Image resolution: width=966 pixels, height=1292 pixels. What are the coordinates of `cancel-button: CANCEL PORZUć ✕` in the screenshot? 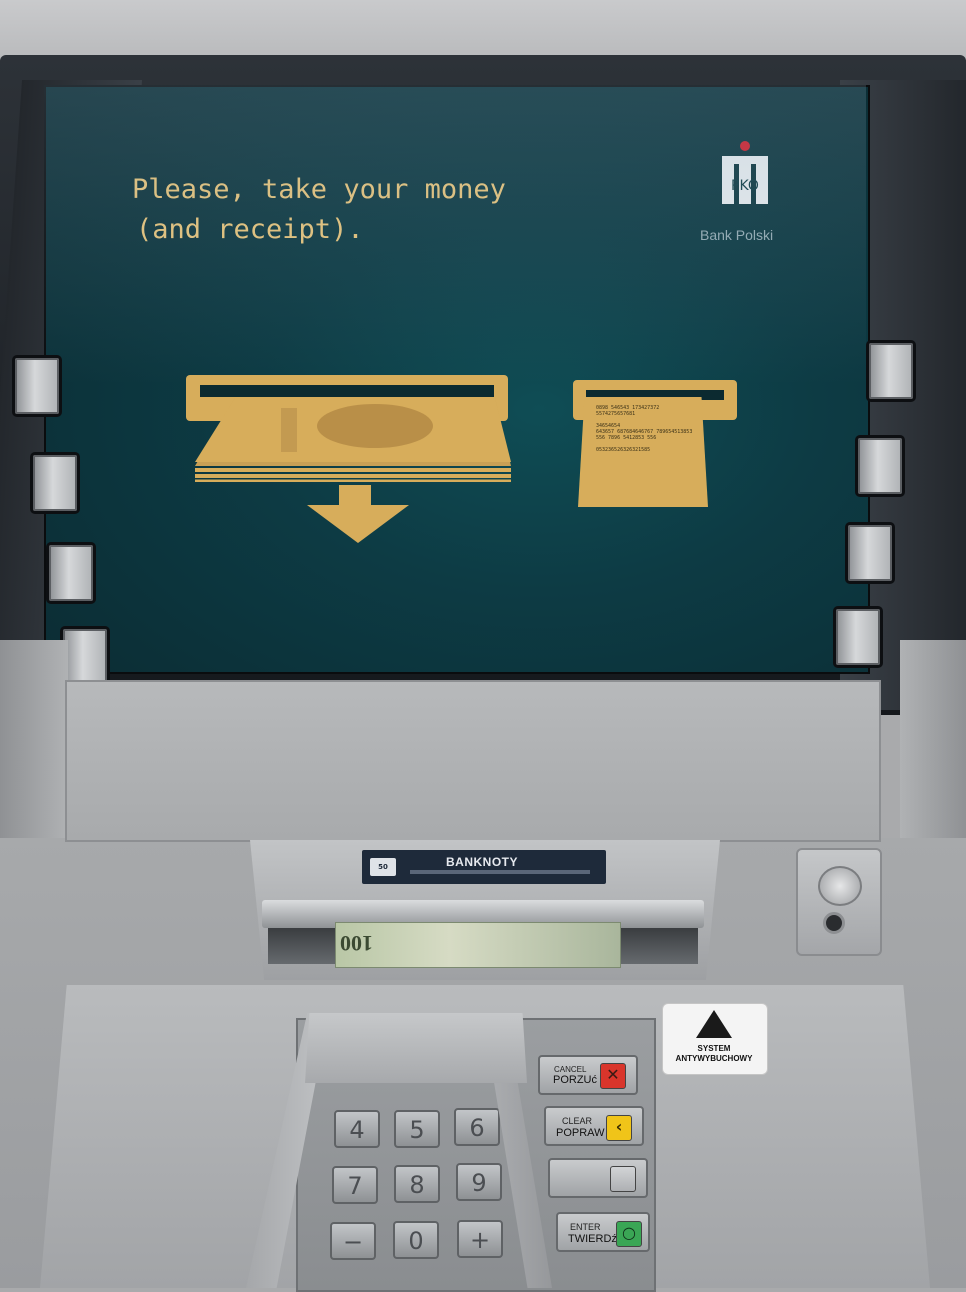 It's located at (588, 1075).